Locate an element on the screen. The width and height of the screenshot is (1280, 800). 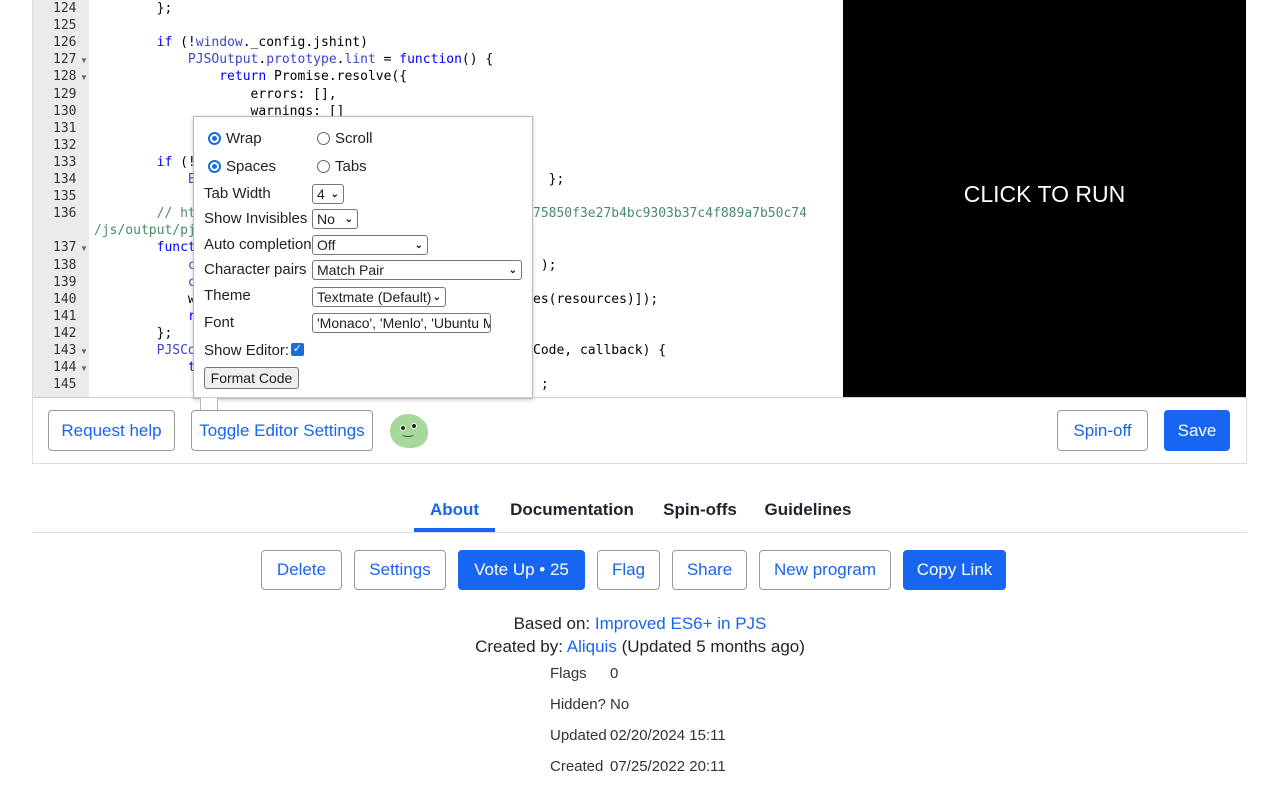
tab-guidelines: Guidelines is located at coordinates (808, 511).